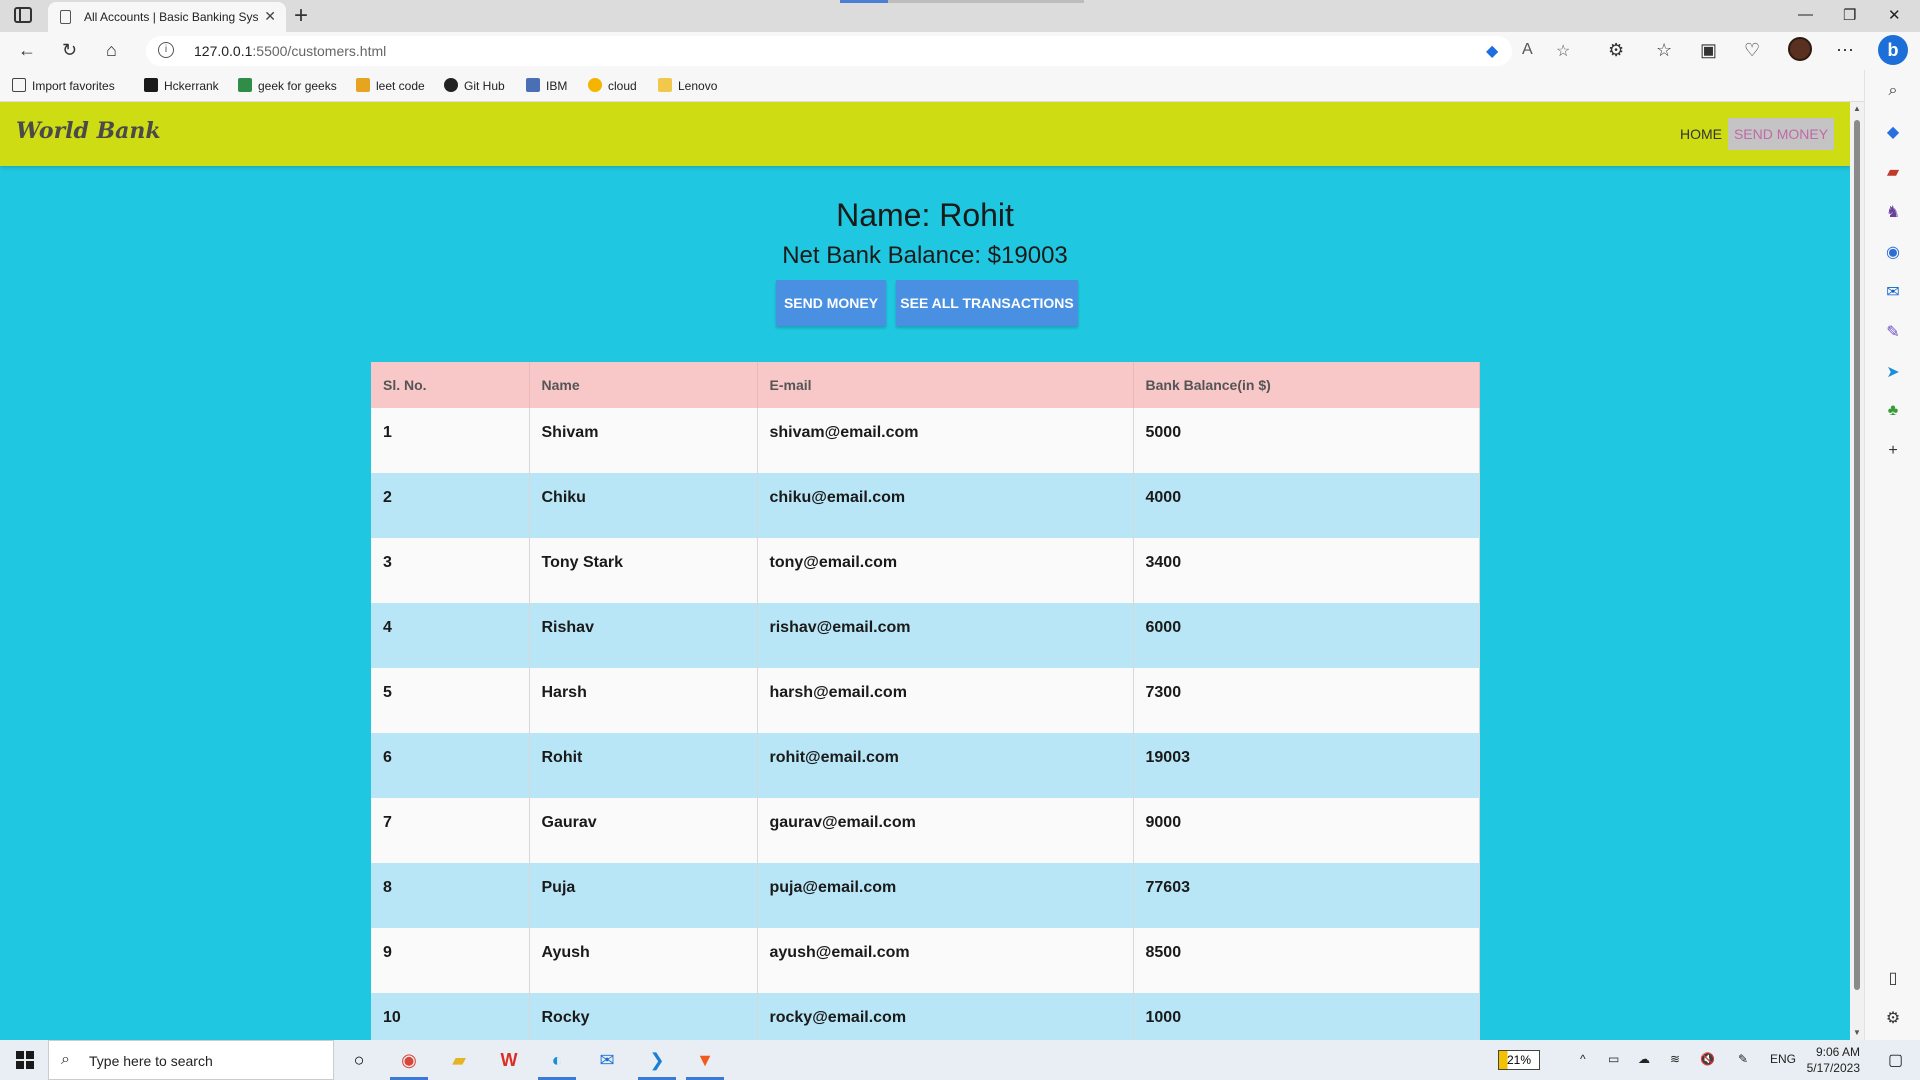 This screenshot has height=1080, width=1920. I want to click on cell-email: puja@email.com, so click(945, 895).